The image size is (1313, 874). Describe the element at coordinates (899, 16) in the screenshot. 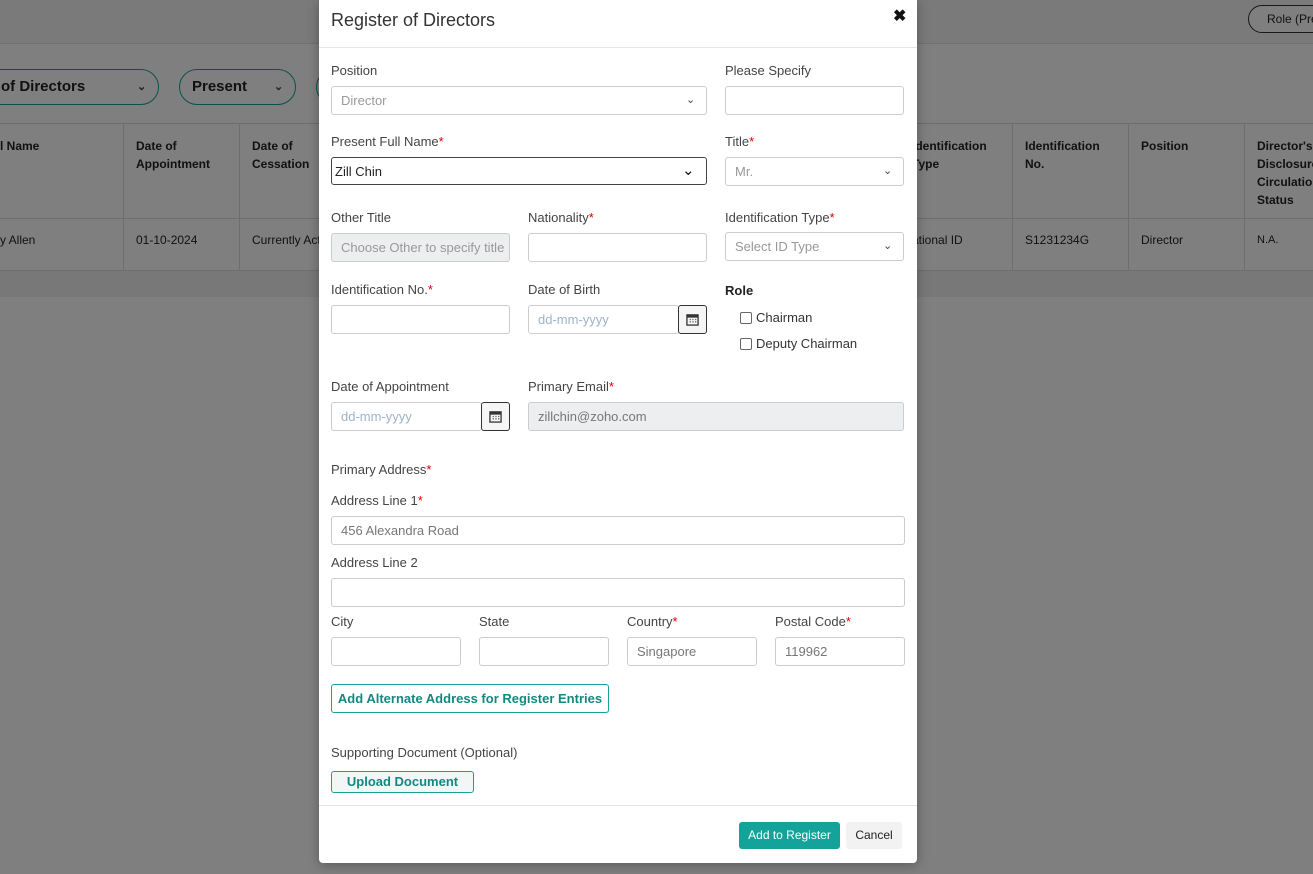

I see `close-icon: ✖` at that location.